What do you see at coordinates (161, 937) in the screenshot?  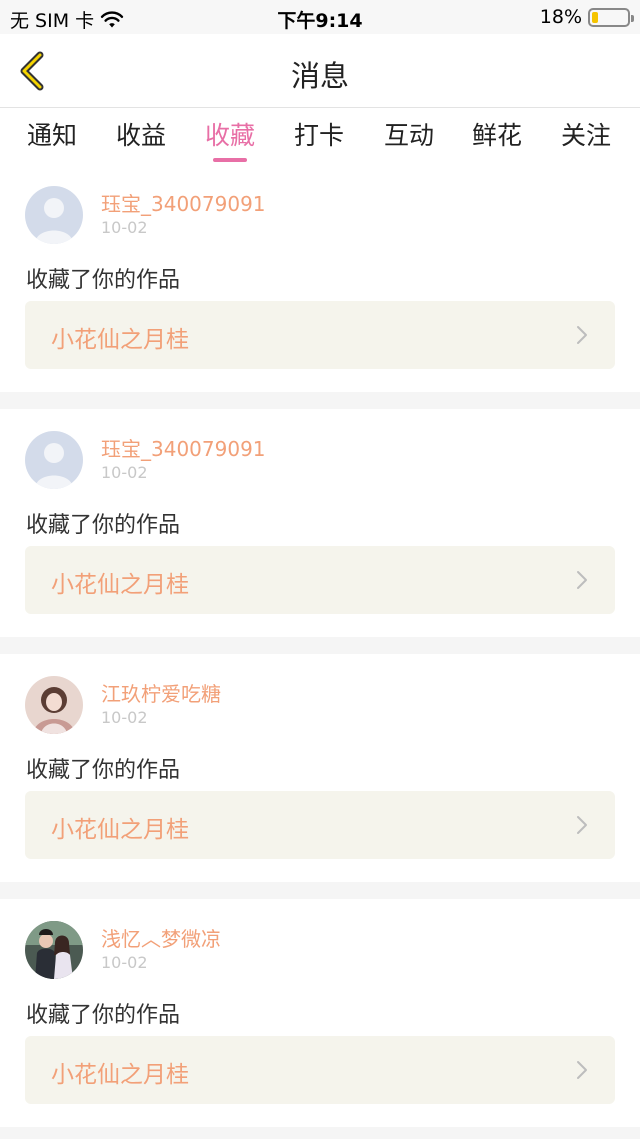 I see `username: 浅忆︿梦微凉` at bounding box center [161, 937].